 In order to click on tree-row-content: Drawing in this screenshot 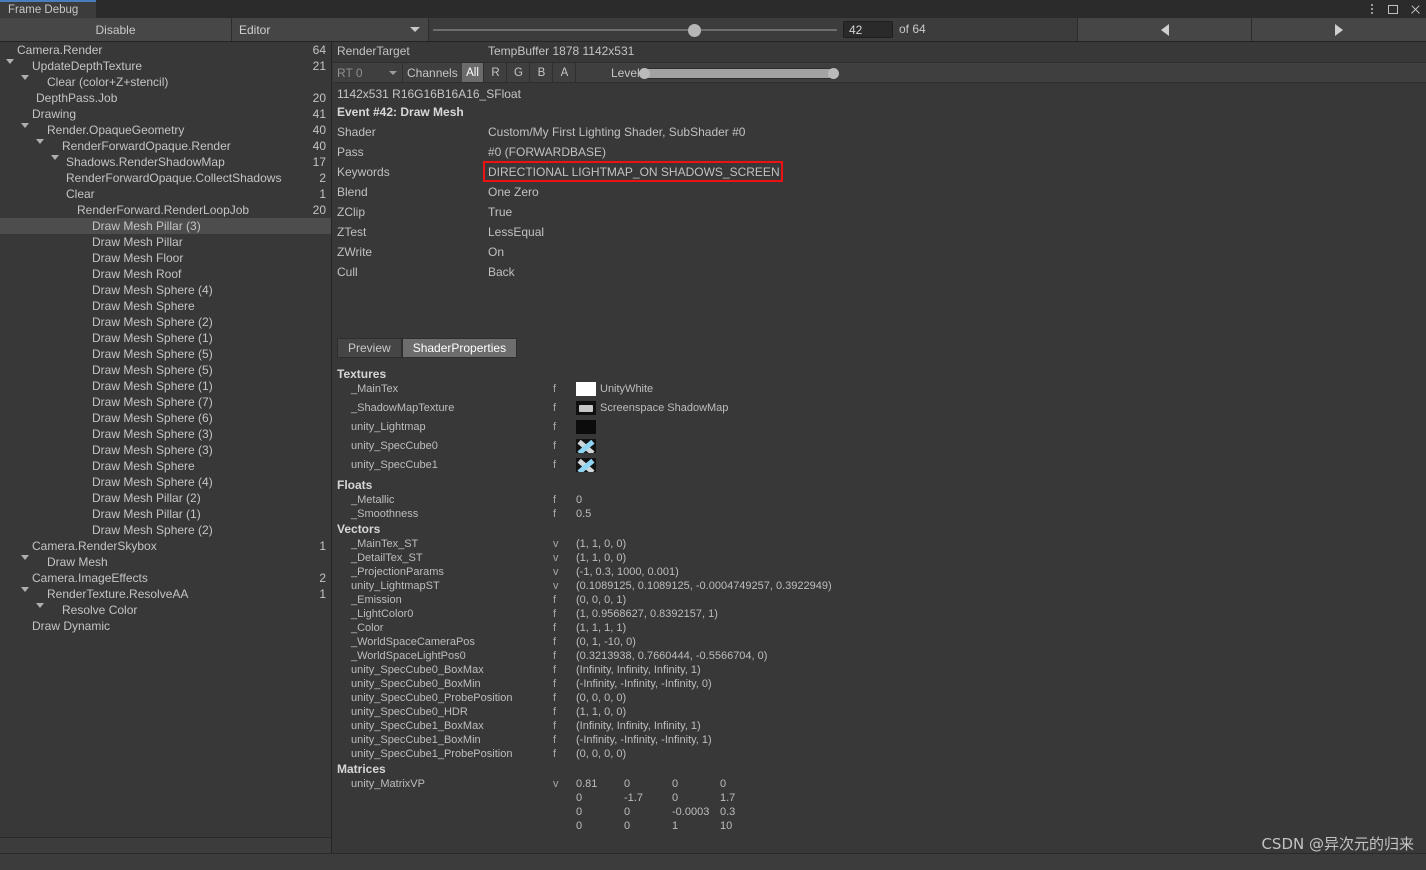, I will do `click(49, 117)`.